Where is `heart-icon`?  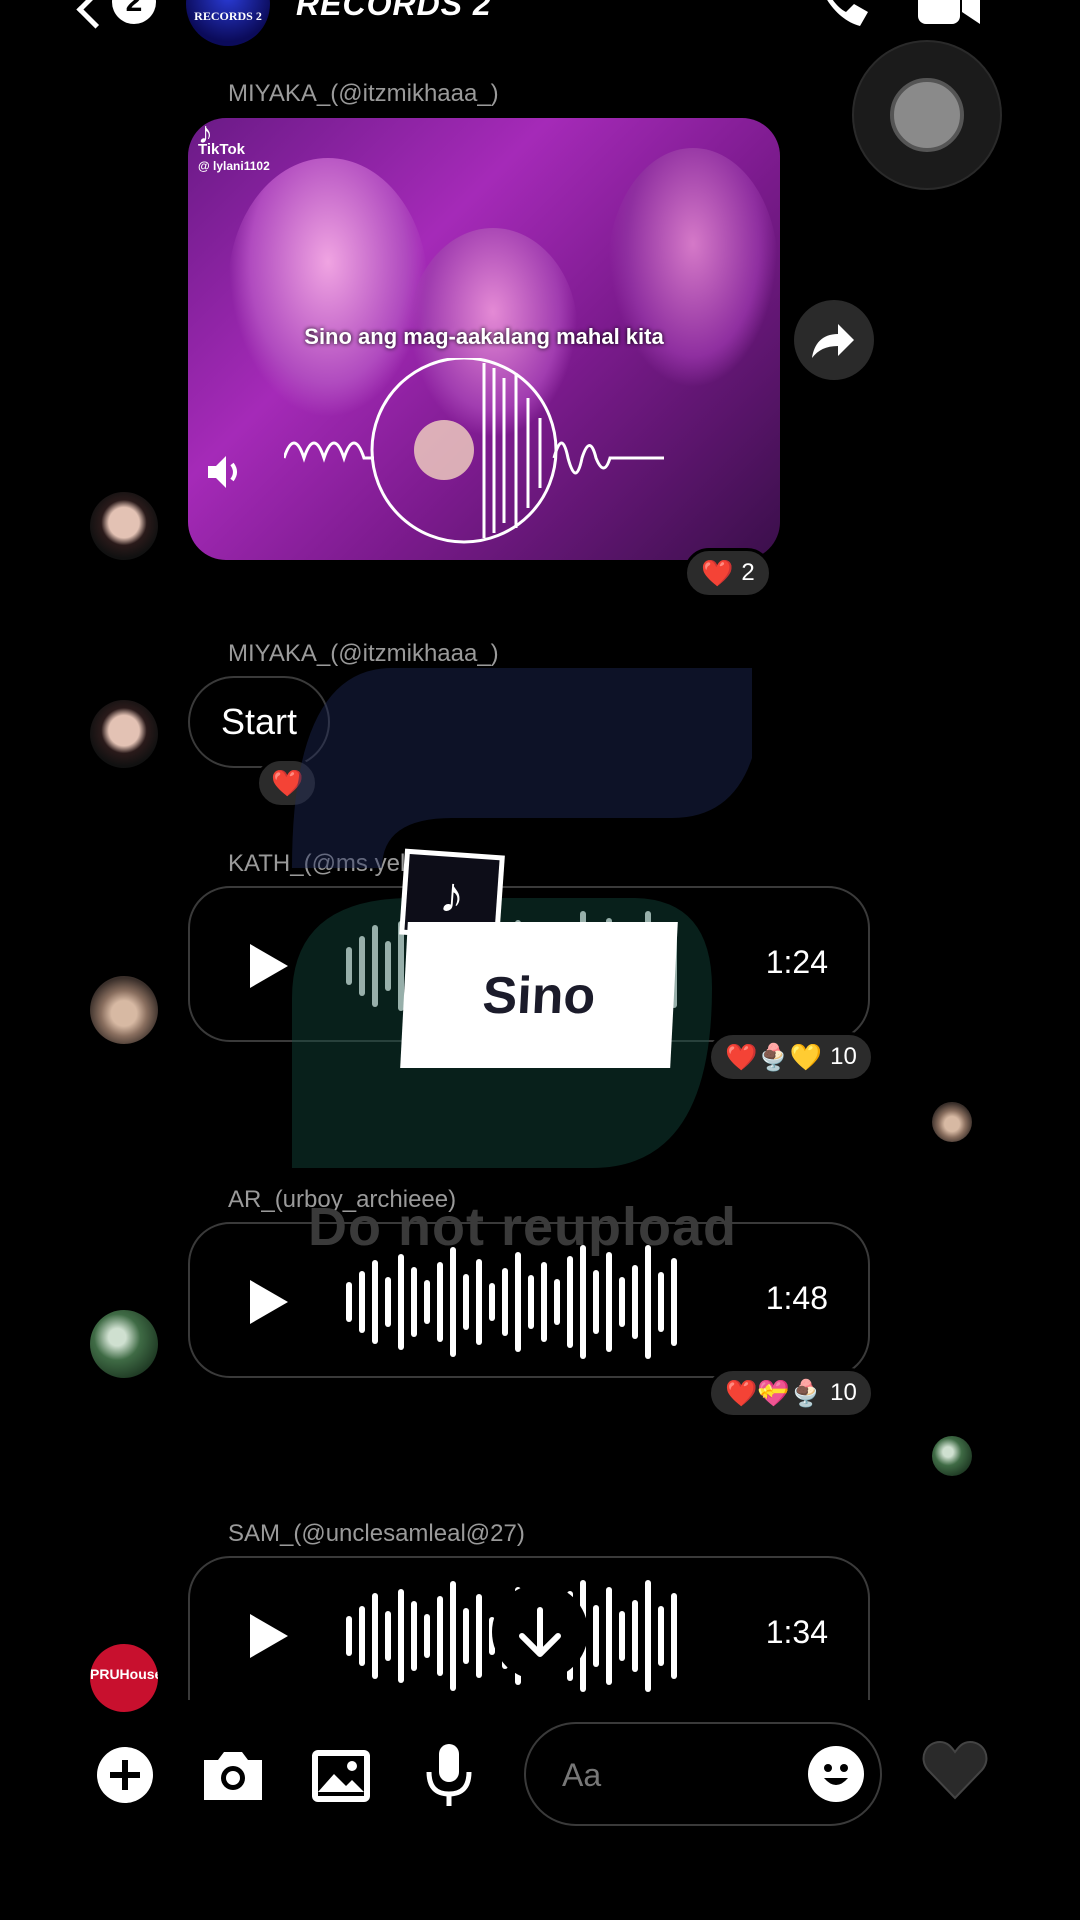 heart-icon is located at coordinates (955, 1771).